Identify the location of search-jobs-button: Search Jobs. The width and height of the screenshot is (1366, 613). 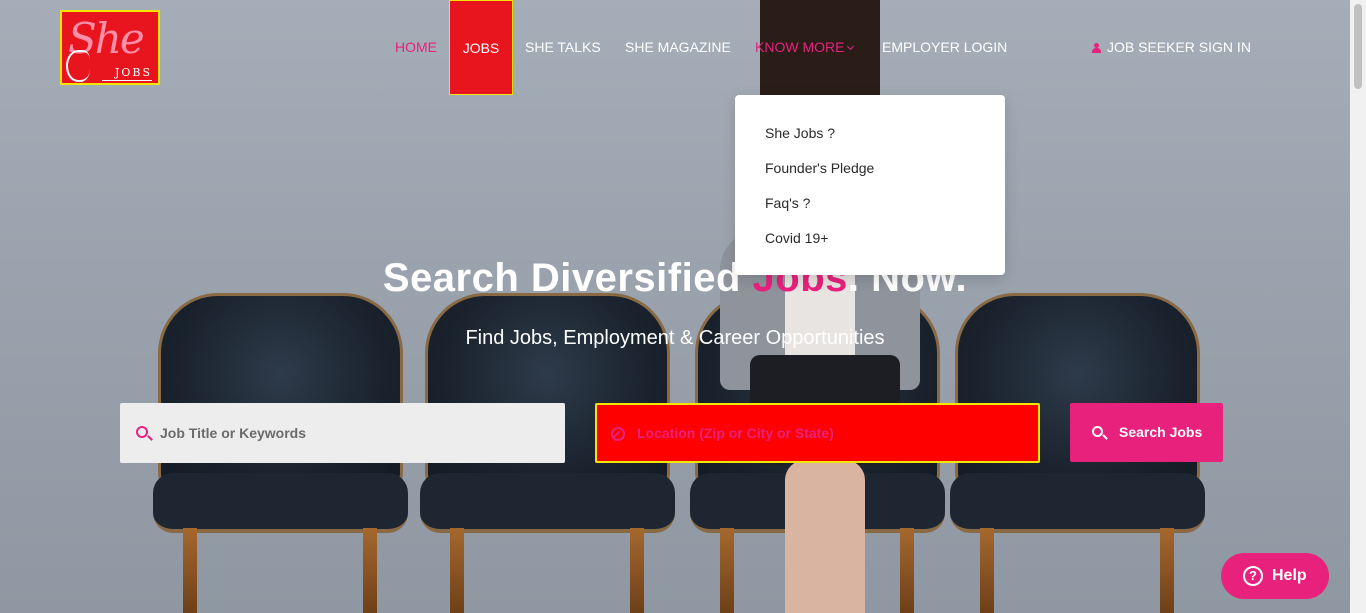
(1146, 432).